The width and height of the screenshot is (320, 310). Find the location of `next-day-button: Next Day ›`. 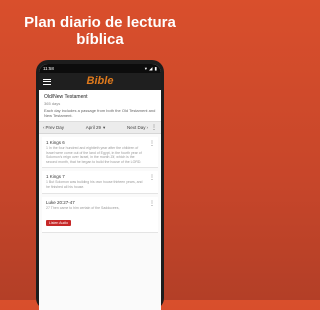

next-day-button: Next Day › is located at coordinates (137, 127).